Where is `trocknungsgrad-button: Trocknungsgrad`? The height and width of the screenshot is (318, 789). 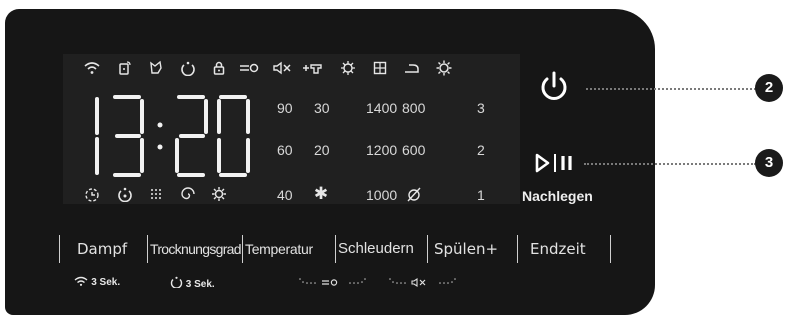
trocknungsgrad-button: Trocknungsgrad is located at coordinates (196, 249).